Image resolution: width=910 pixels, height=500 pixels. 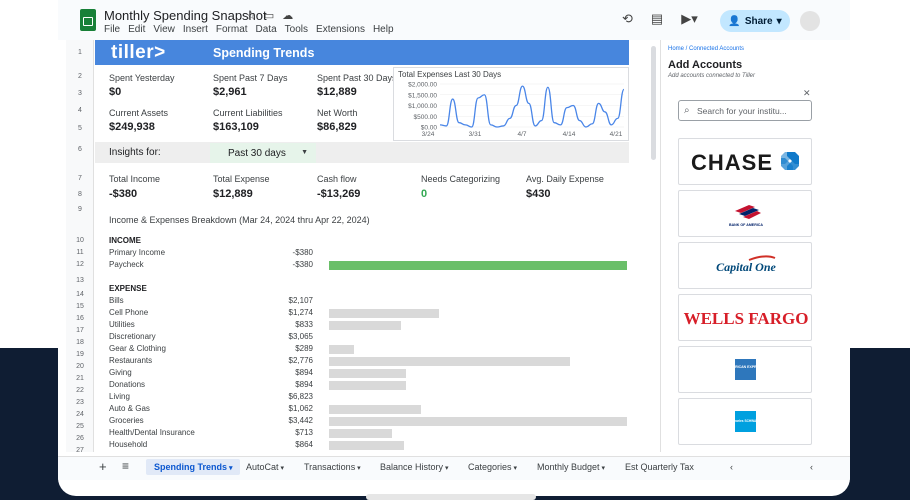 I want to click on menu-tools: Tools, so click(x=296, y=29).